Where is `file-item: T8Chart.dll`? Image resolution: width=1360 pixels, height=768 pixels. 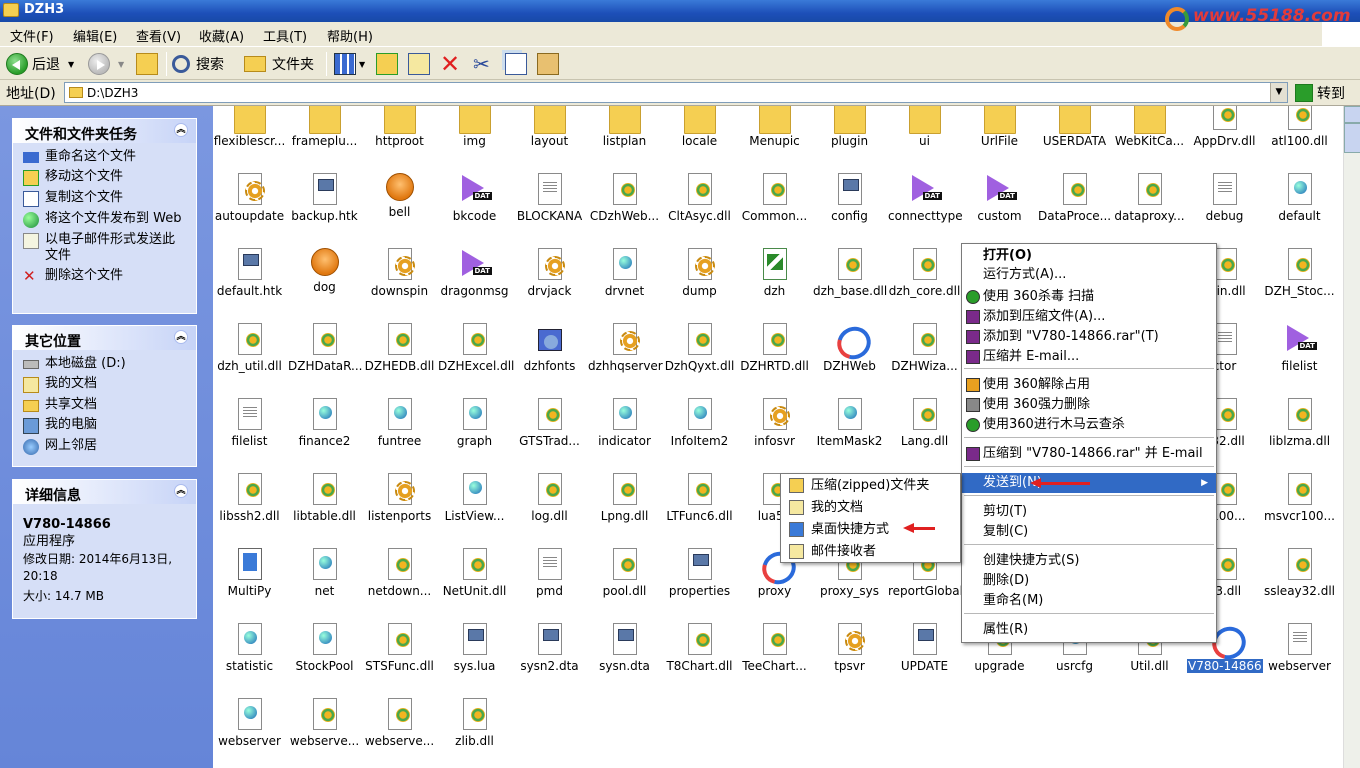 file-item: T8Chart.dll is located at coordinates (699, 648).